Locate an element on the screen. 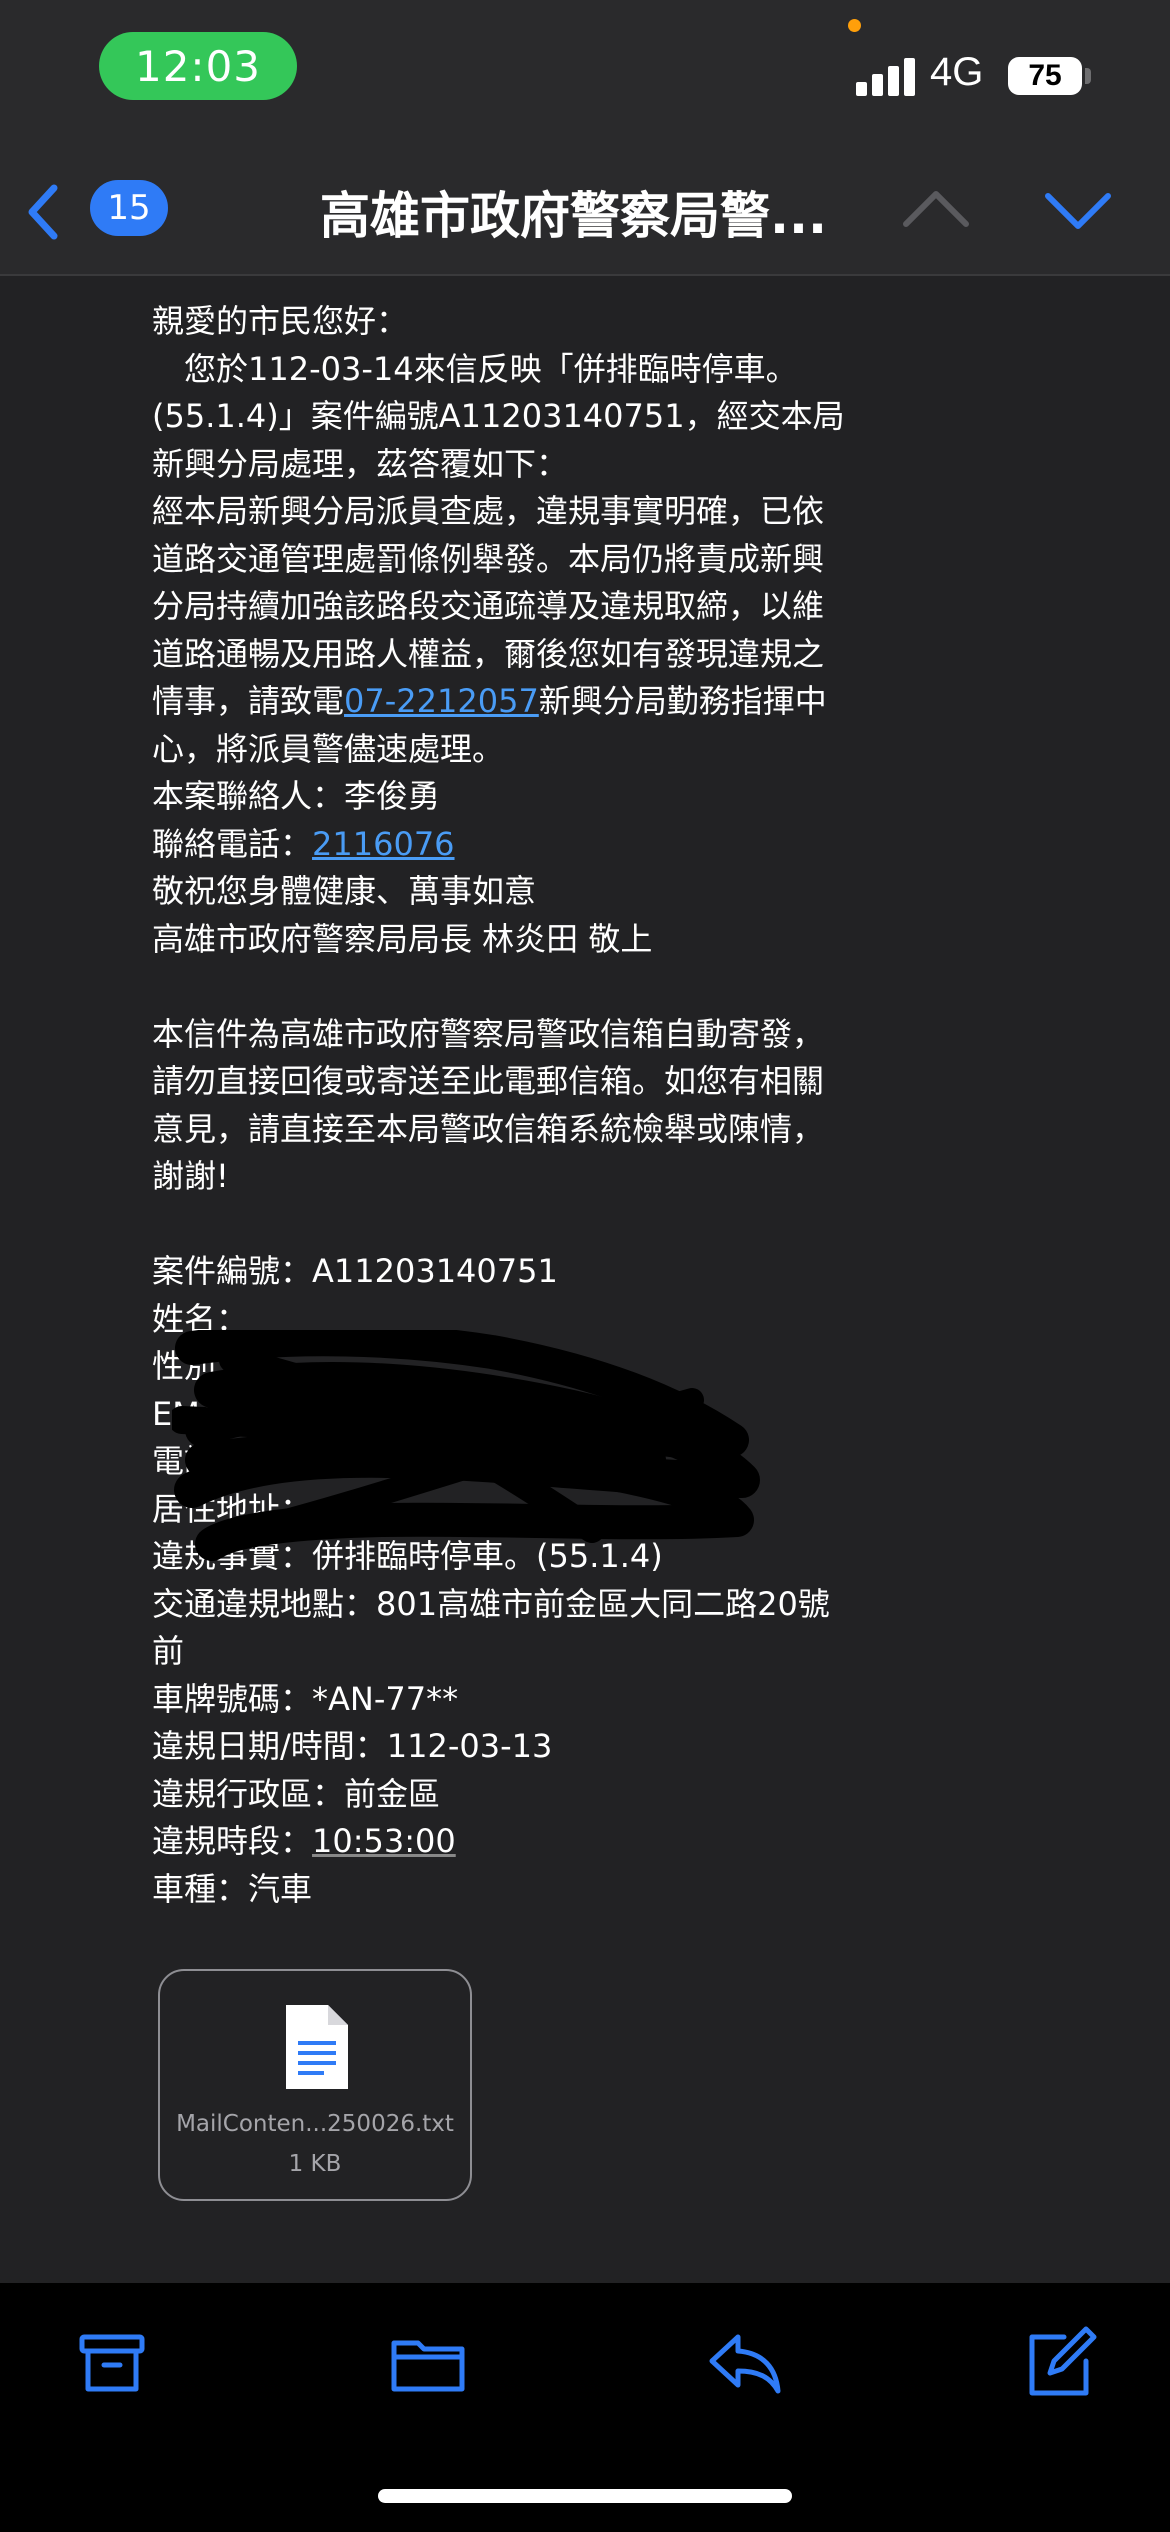 This screenshot has height=2532, width=1170. reply-icon is located at coordinates (745, 2364).